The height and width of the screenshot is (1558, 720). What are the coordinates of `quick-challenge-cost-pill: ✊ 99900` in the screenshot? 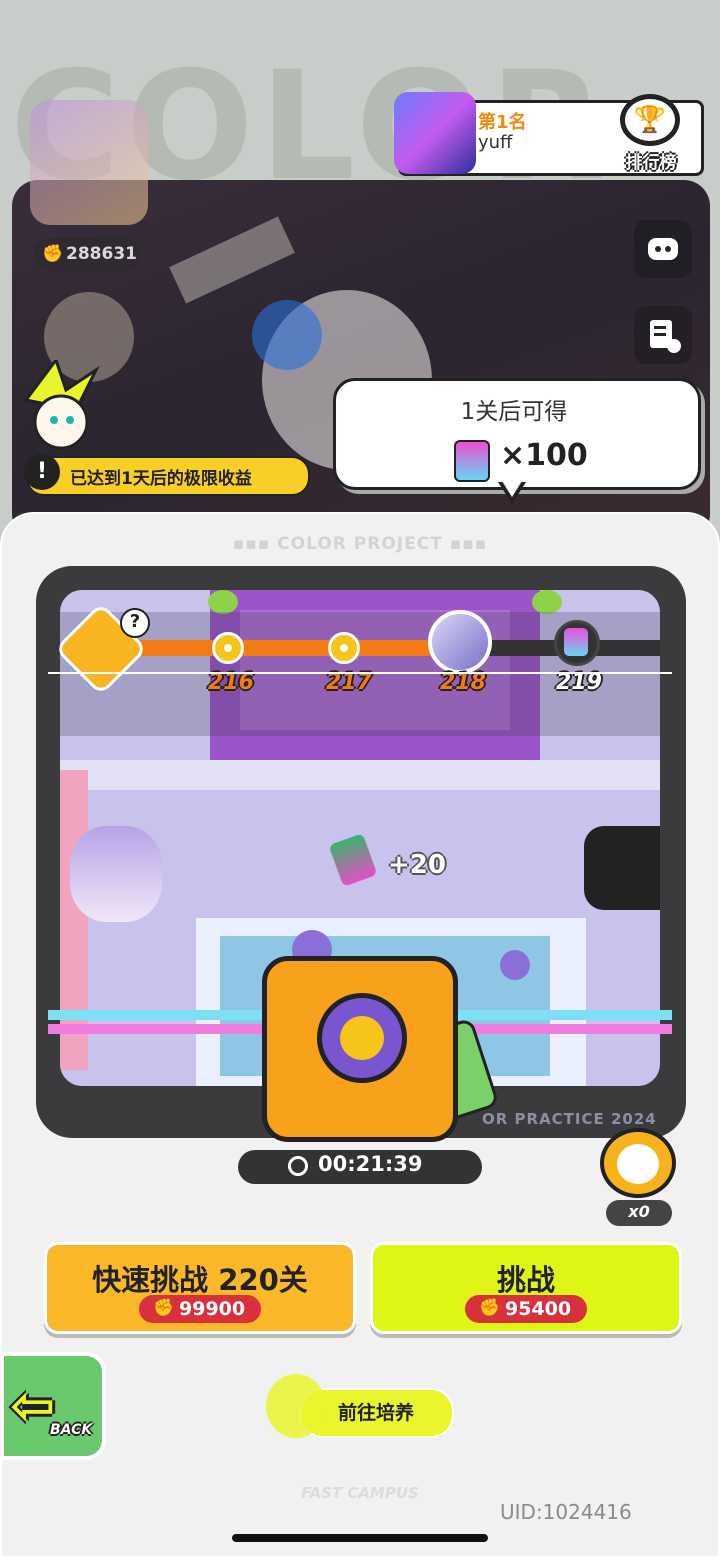 It's located at (200, 1309).